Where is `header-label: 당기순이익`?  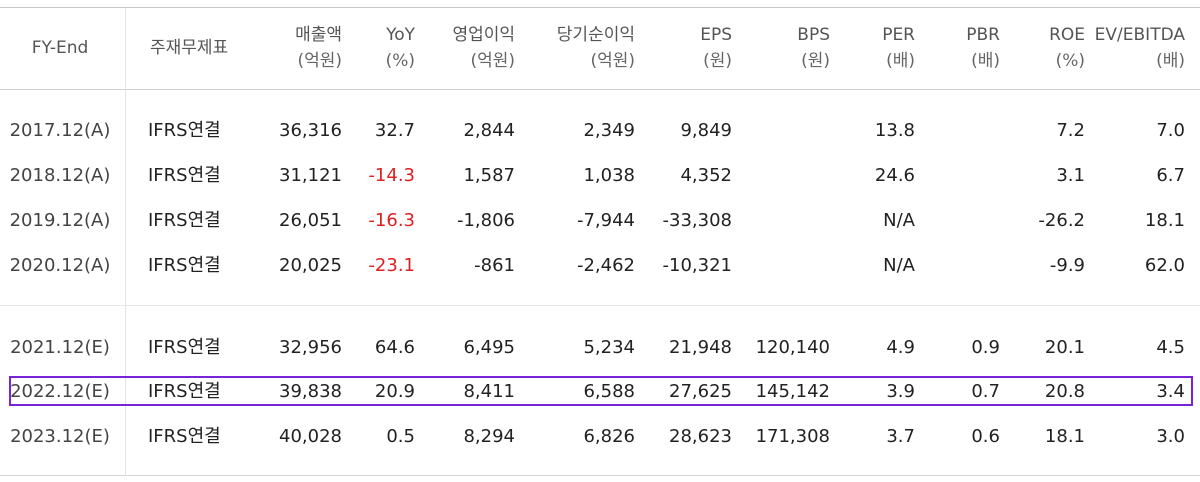 header-label: 당기순이익 is located at coordinates (595, 35).